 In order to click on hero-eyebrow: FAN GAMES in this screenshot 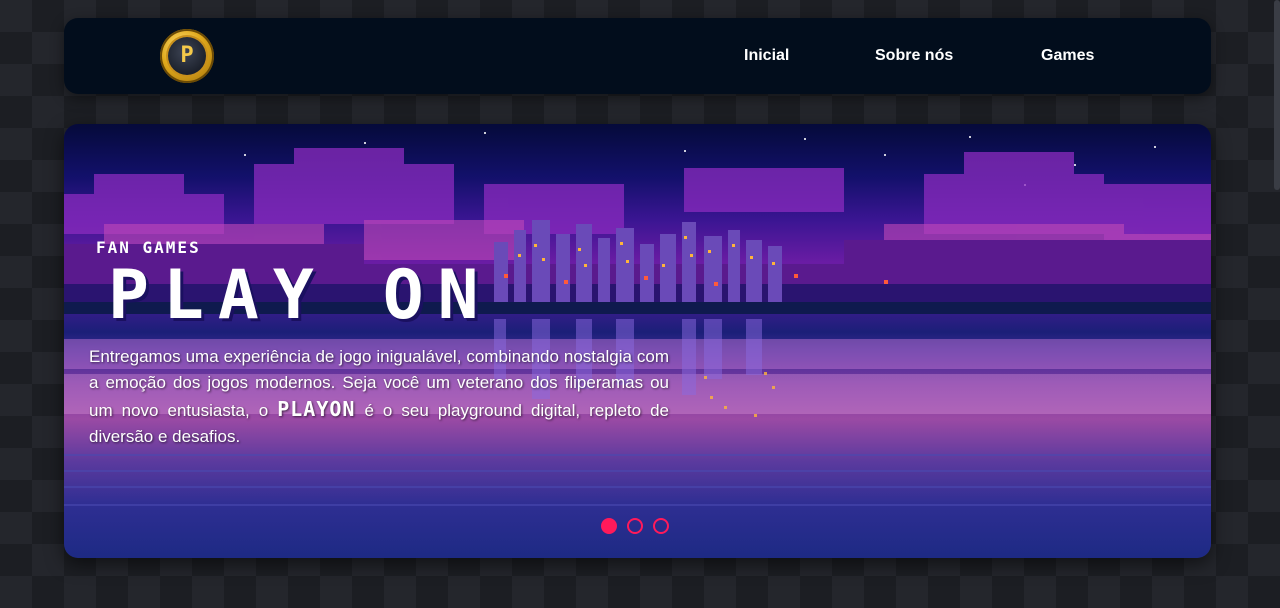, I will do `click(148, 247)`.